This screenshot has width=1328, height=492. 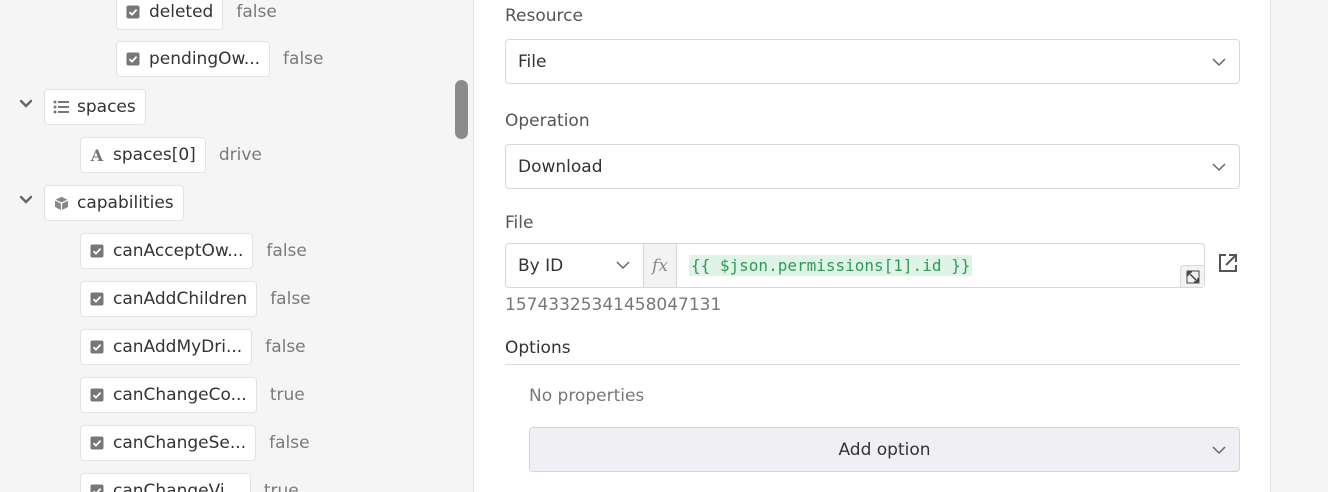 What do you see at coordinates (544, 16) in the screenshot?
I see `resource-label: Resource` at bounding box center [544, 16].